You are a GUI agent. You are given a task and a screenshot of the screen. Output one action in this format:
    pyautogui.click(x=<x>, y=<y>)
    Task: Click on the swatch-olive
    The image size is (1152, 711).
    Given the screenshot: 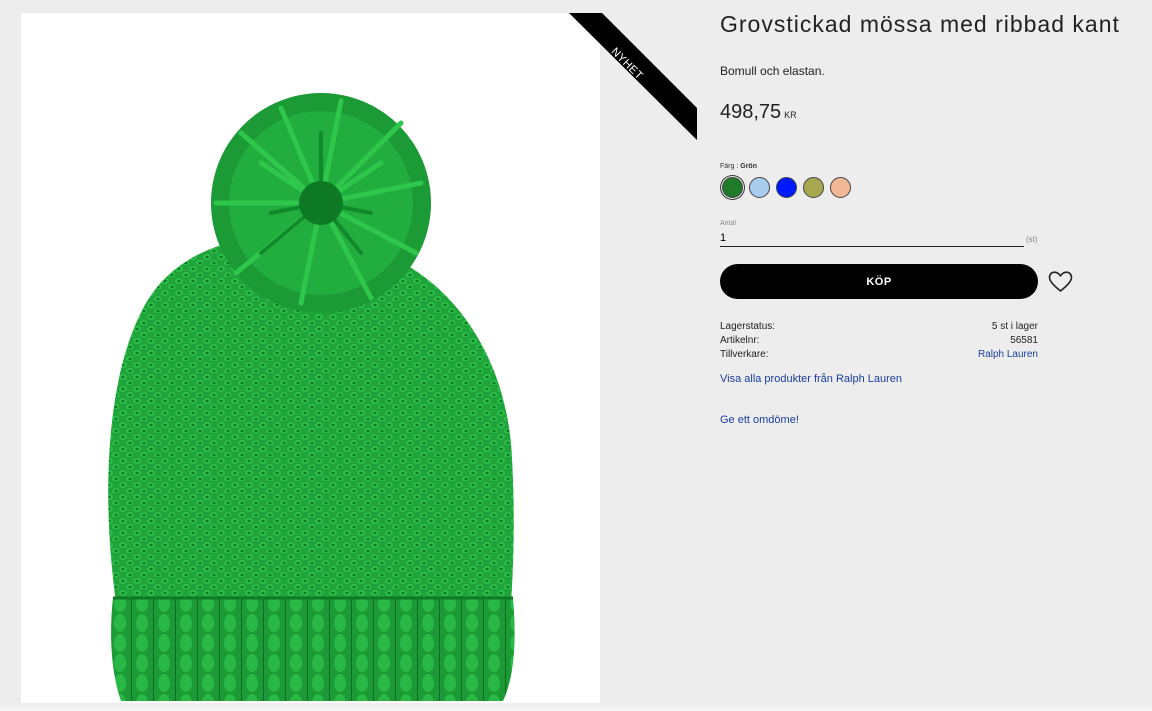 What is the action you would take?
    pyautogui.click(x=813, y=187)
    